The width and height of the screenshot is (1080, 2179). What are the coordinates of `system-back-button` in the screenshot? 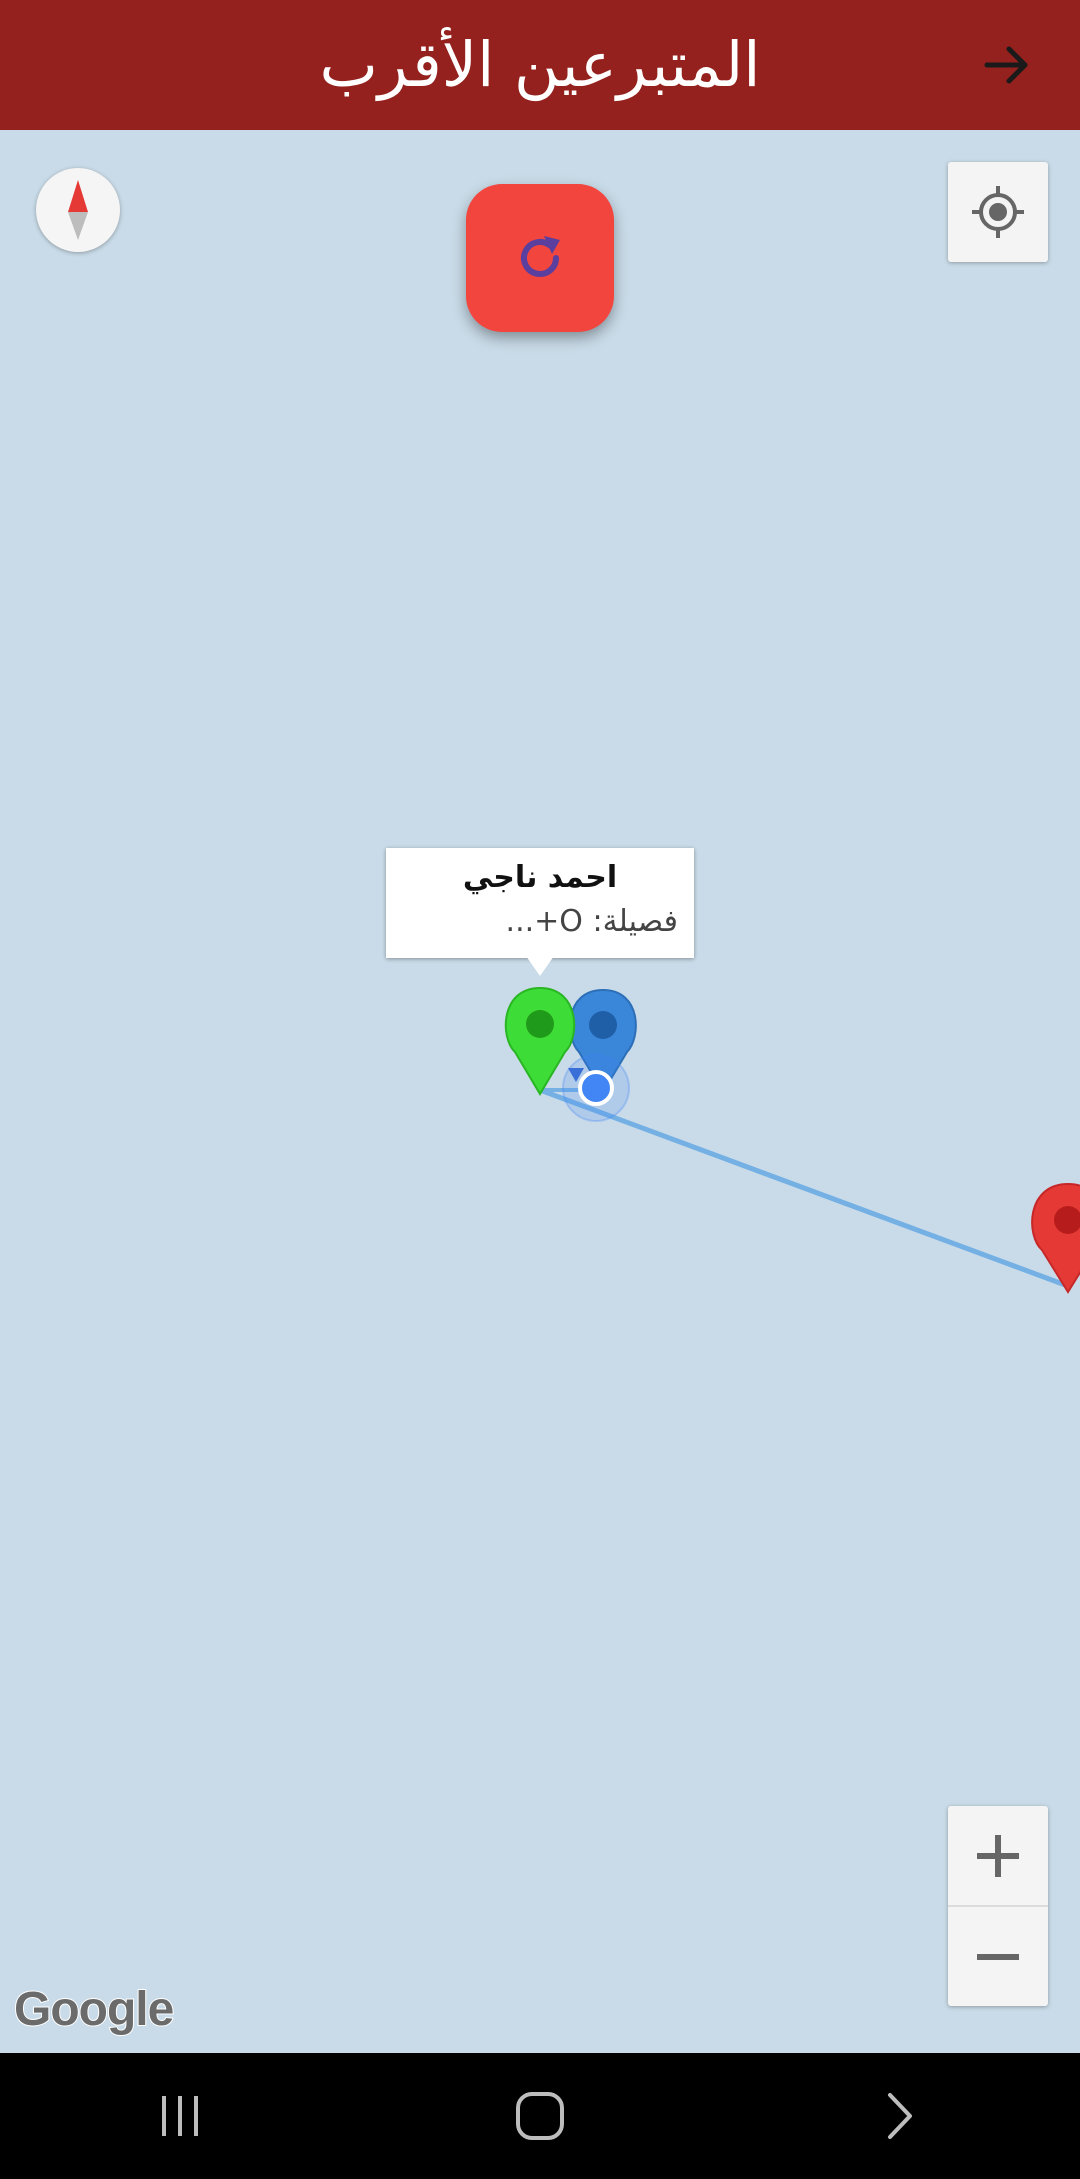 It's located at (900, 2116).